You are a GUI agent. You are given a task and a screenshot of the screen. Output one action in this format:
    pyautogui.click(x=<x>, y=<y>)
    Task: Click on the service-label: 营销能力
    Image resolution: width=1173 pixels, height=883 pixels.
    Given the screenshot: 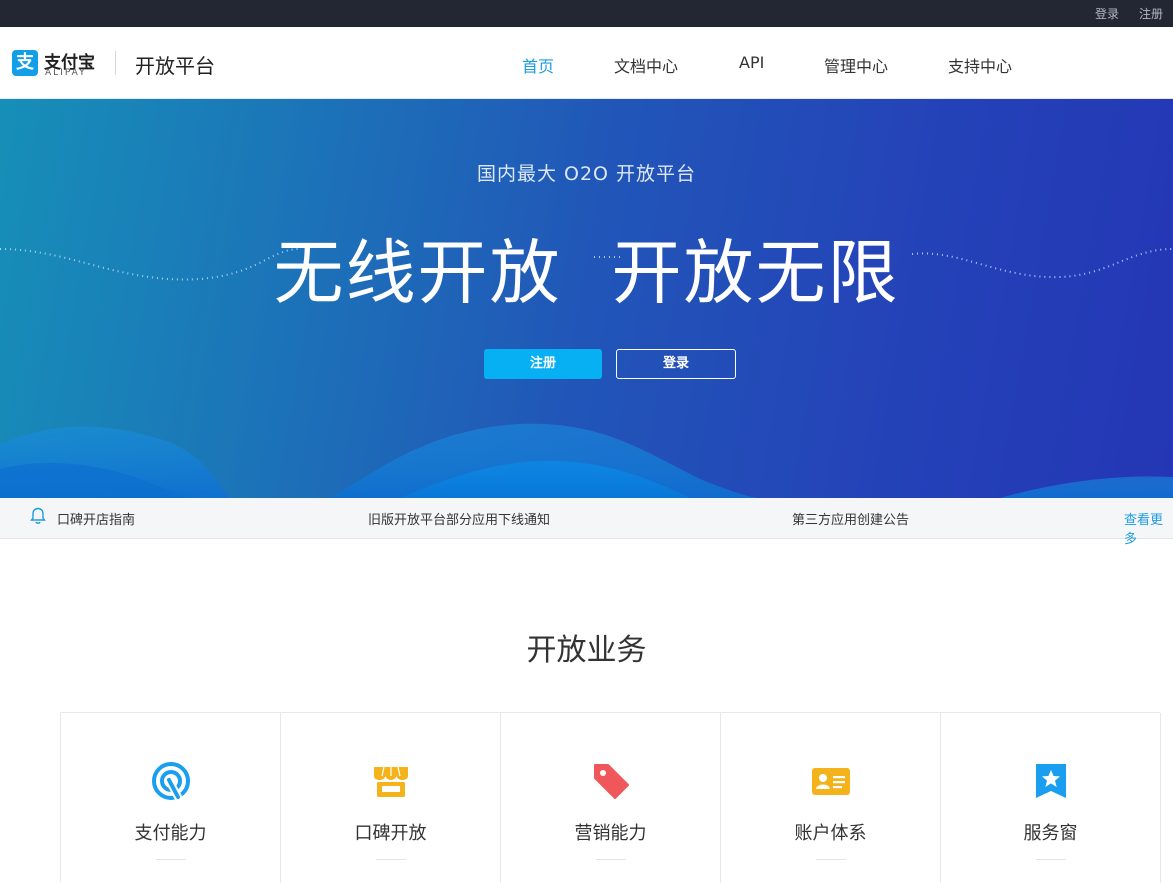 What is the action you would take?
    pyautogui.click(x=610, y=833)
    